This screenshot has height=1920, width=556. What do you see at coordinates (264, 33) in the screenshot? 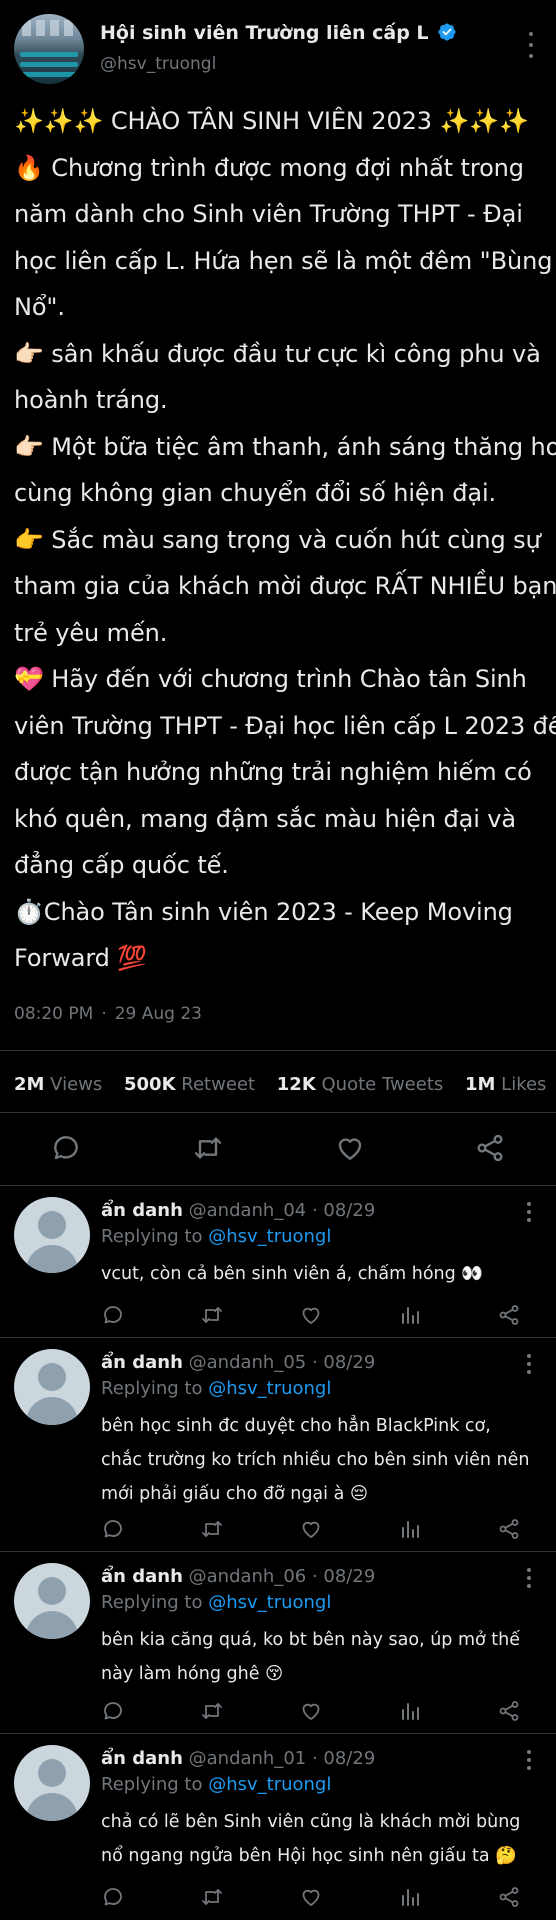
I see `author-name: Hội sinh viên Trường liên cấp L` at bounding box center [264, 33].